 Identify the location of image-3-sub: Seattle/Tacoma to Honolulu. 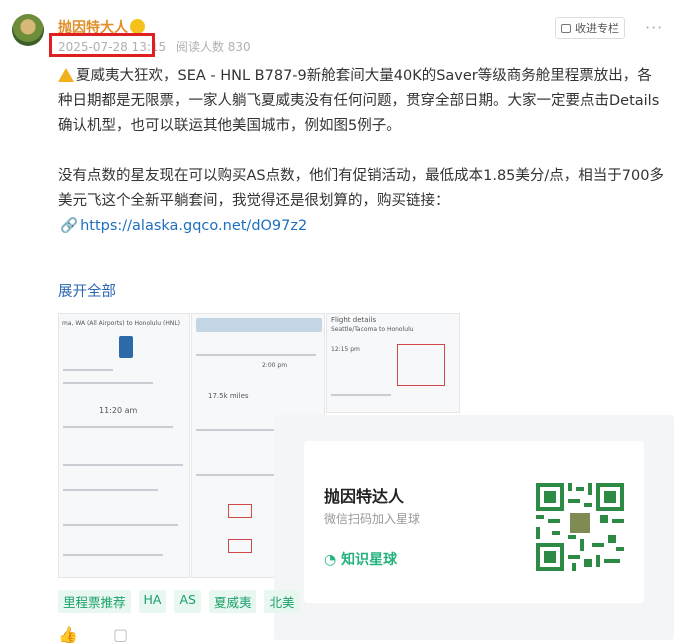
(372, 329).